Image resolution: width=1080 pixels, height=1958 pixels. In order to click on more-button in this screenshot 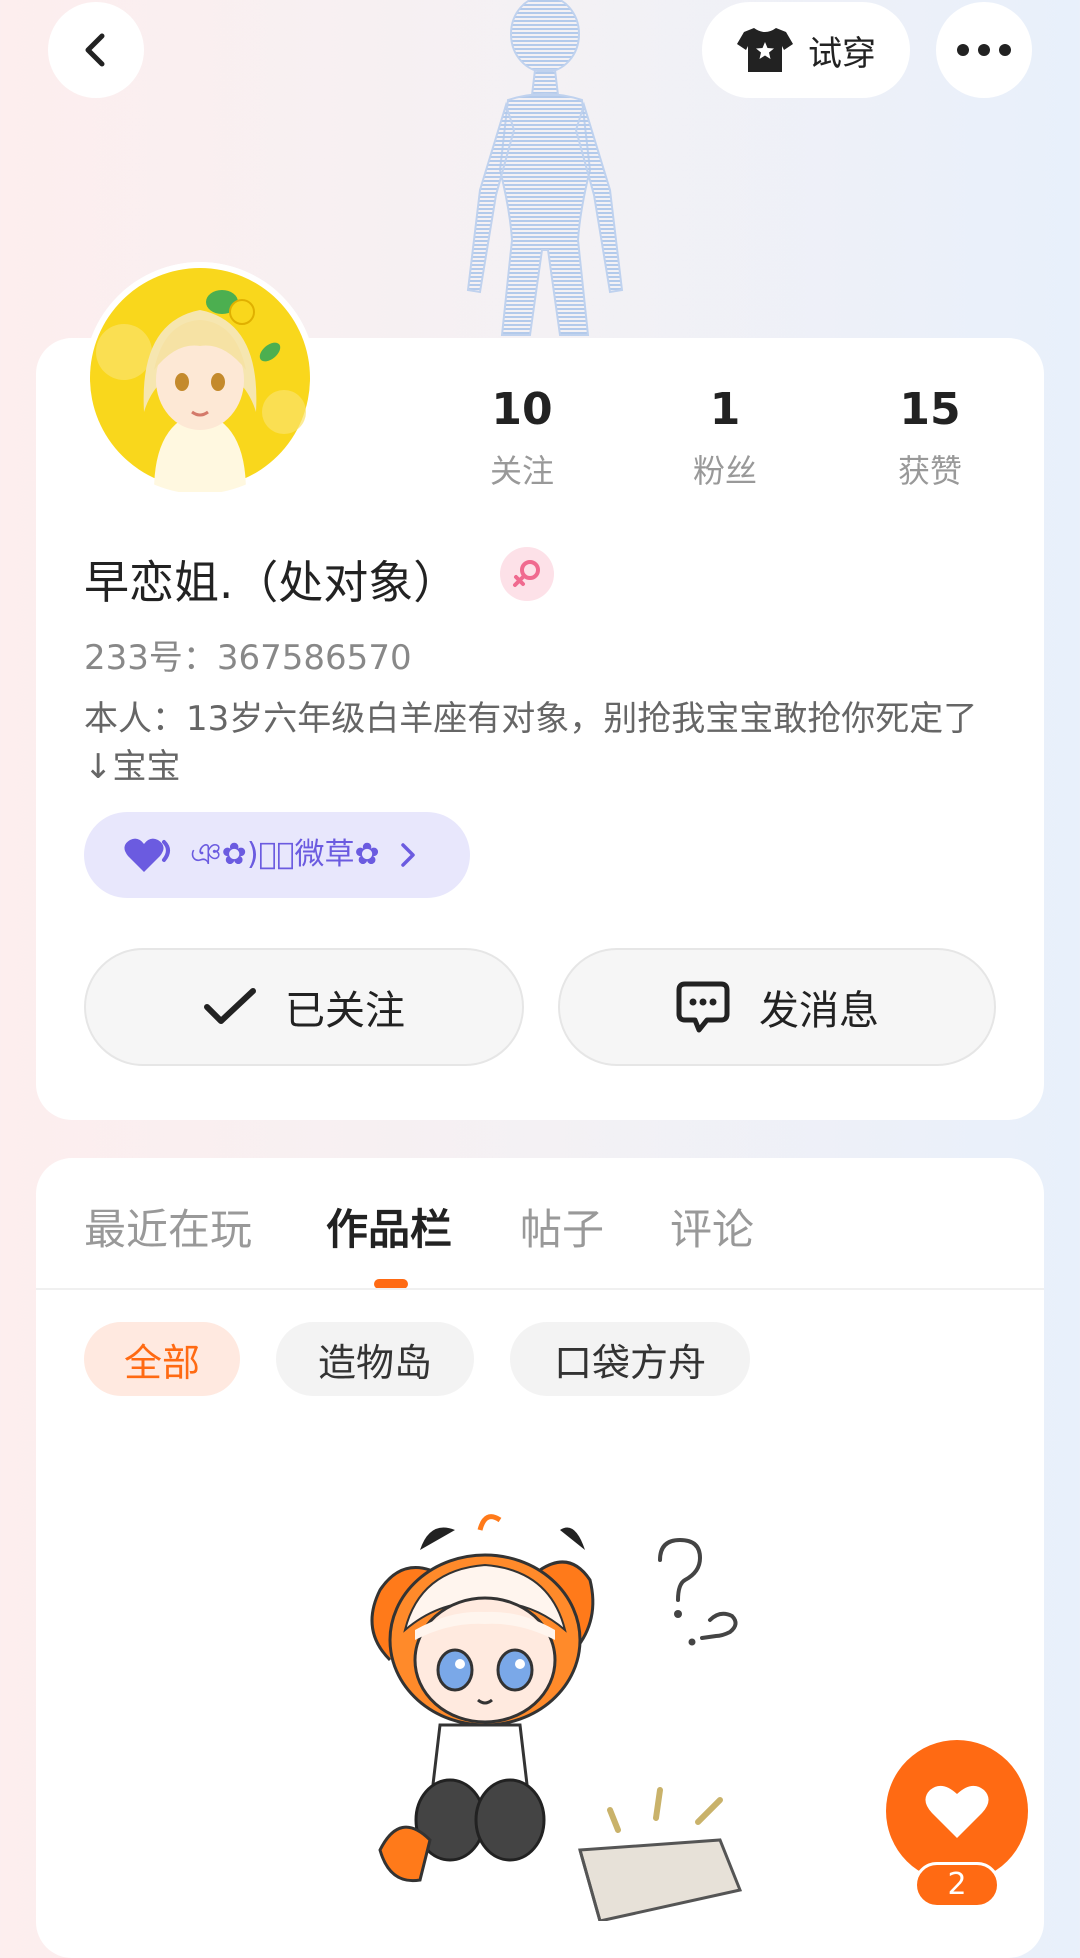, I will do `click(984, 50)`.